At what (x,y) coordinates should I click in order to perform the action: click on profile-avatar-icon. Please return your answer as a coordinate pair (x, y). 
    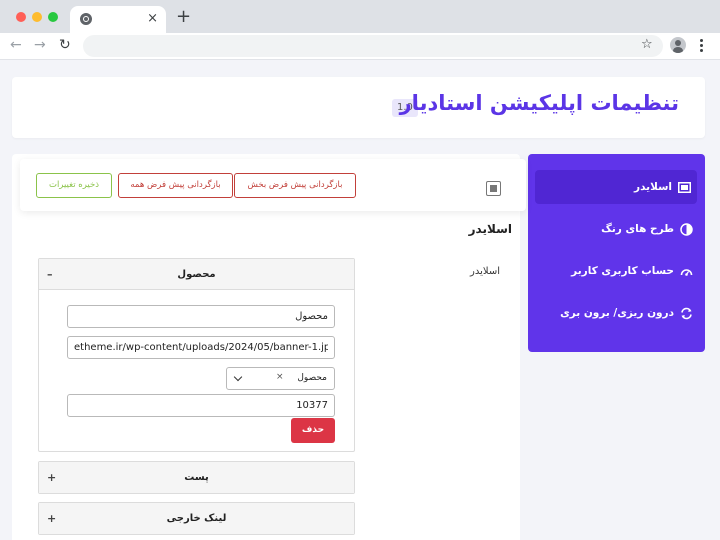
    Looking at the image, I should click on (678, 45).